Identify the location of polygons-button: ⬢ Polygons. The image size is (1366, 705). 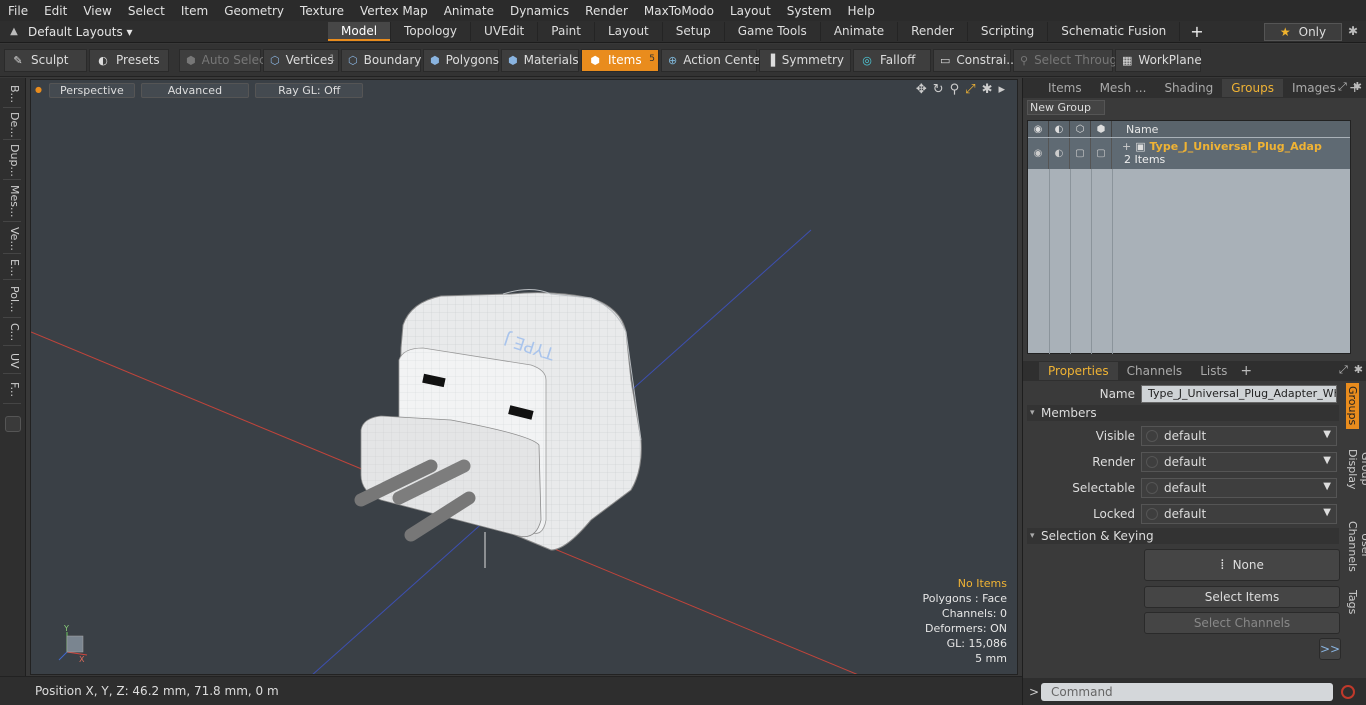
(461, 60).